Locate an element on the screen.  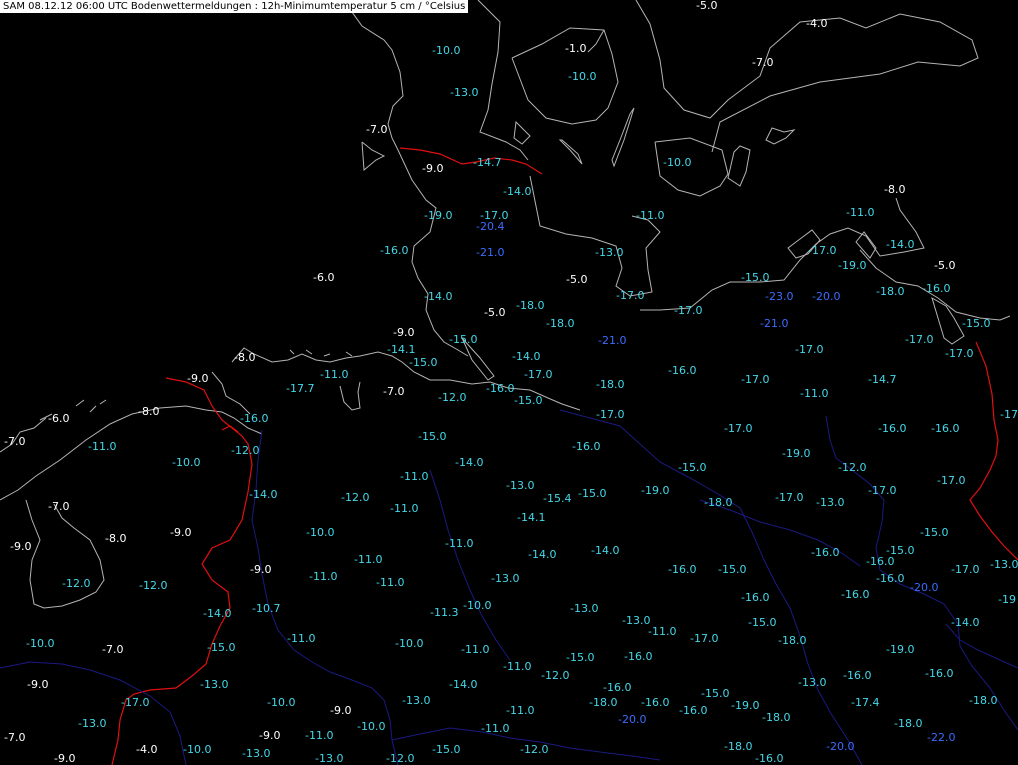
station-temperature: -17.4 is located at coordinates (865, 702).